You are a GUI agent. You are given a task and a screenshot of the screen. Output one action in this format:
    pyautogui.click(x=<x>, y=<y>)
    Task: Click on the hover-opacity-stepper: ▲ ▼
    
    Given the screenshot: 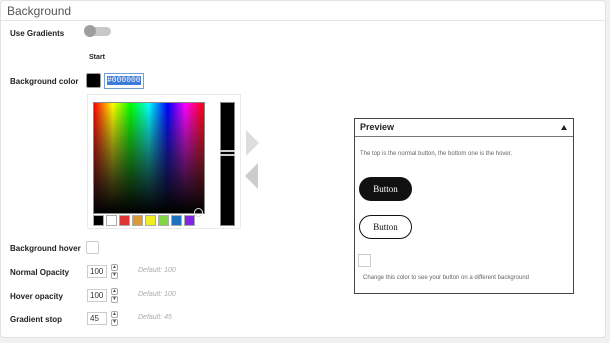 What is the action you would take?
    pyautogui.click(x=114, y=295)
    